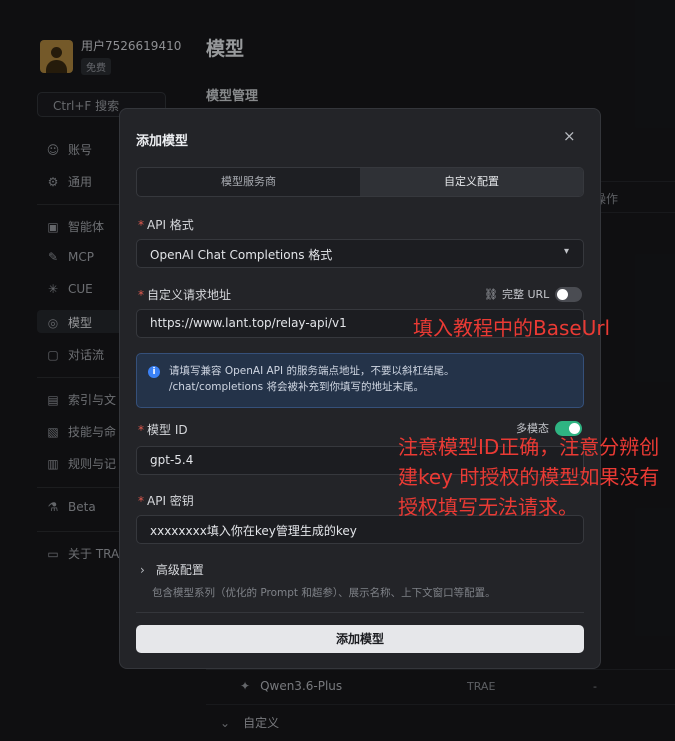 Image resolution: width=675 pixels, height=741 pixels. Describe the element at coordinates (172, 569) in the screenshot. I see `advanced-config-toggle: › 高级配置` at that location.